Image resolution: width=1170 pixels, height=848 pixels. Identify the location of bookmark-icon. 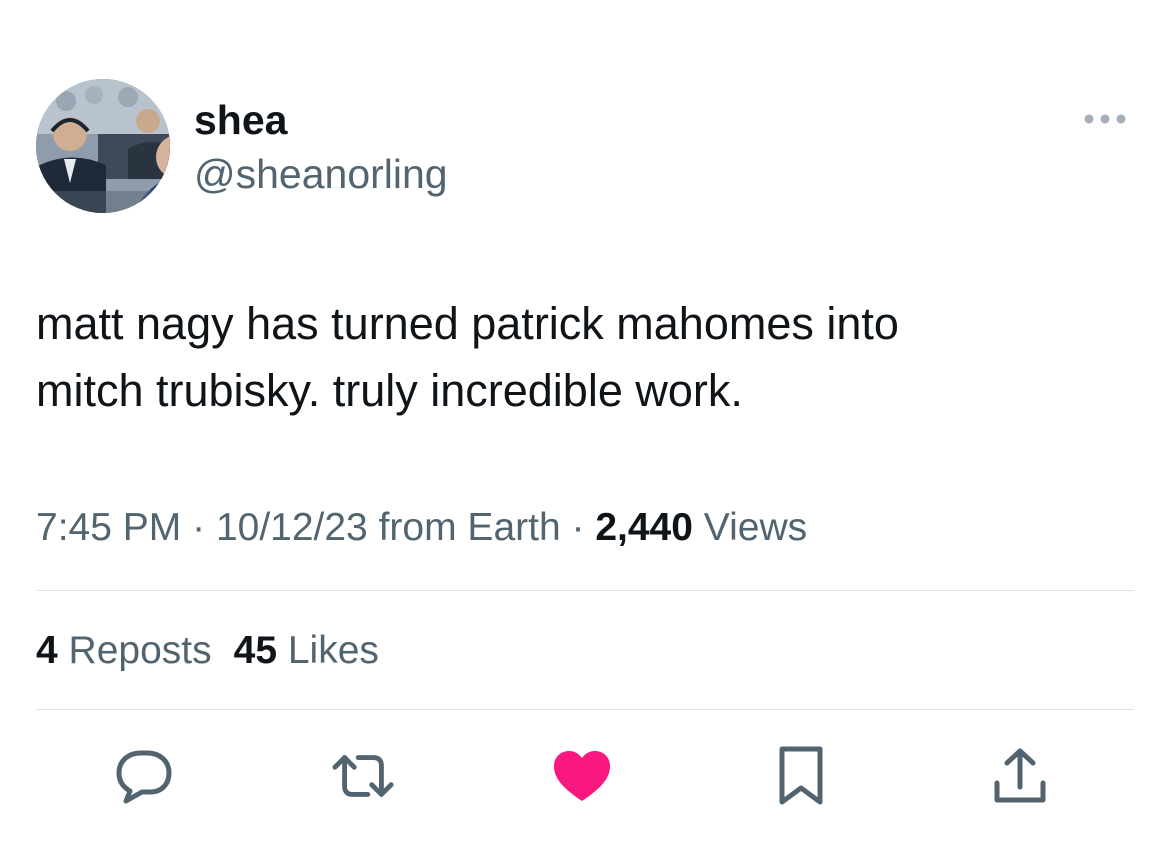
(801, 775).